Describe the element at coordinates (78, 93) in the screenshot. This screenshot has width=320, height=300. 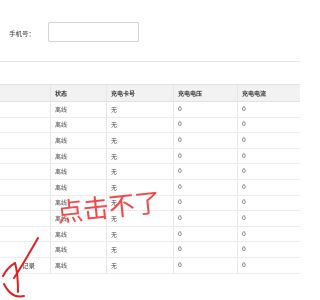
I see `column-header-status: 状态` at that location.